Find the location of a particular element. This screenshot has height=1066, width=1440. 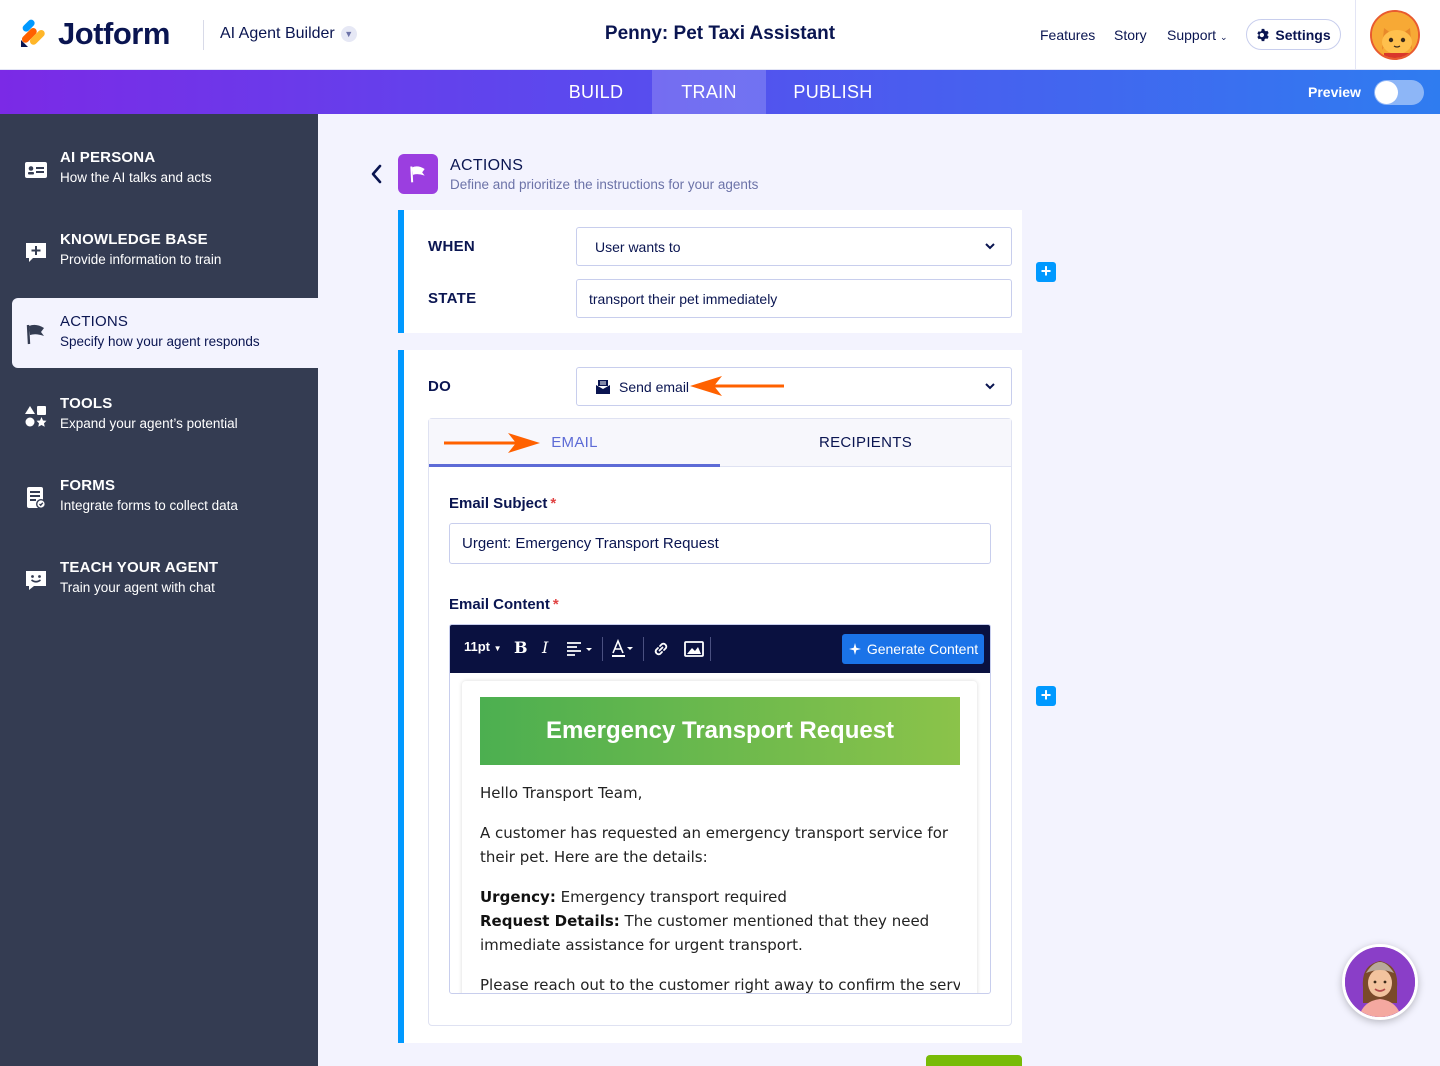

product-switcher: AI Agent Builder ▼ is located at coordinates (288, 34).